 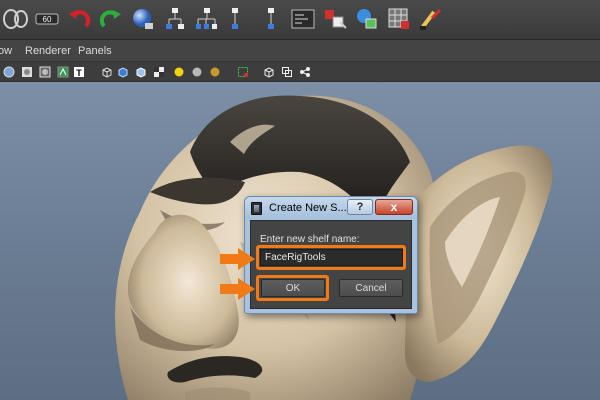 What do you see at coordinates (292, 288) in the screenshot?
I see `ok-highlight-box` at bounding box center [292, 288].